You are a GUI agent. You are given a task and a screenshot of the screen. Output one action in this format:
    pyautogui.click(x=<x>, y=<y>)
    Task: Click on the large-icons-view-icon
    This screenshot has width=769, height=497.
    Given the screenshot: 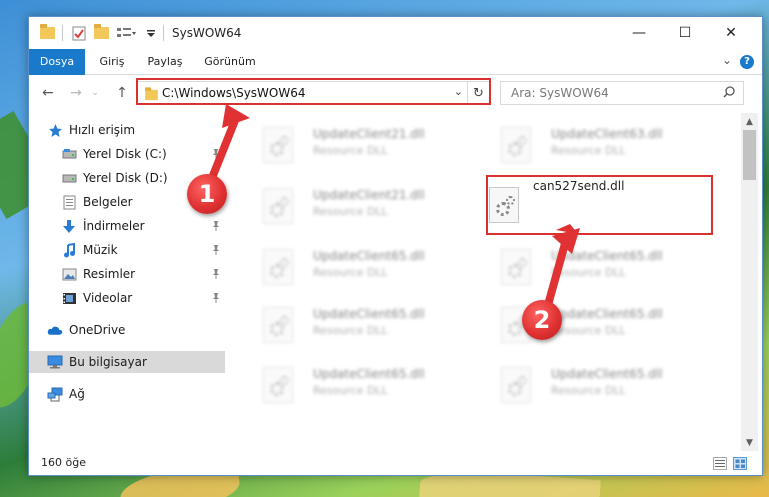 What is the action you would take?
    pyautogui.click(x=740, y=463)
    